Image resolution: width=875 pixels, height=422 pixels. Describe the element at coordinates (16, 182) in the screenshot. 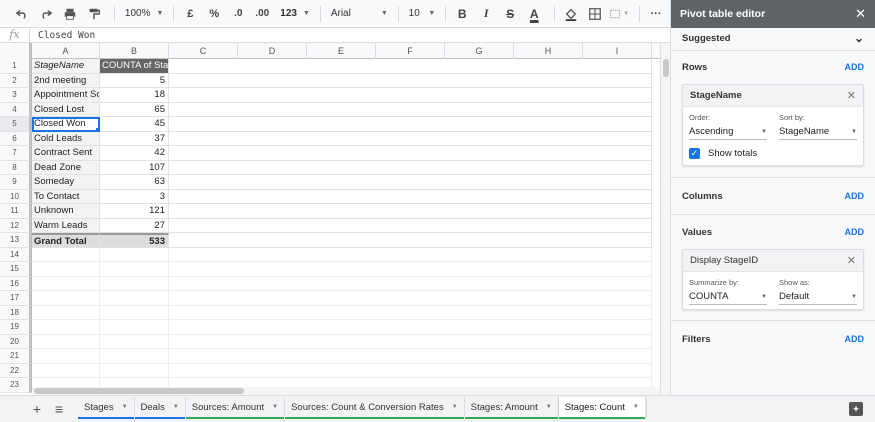

I see `row-header: 9` at that location.